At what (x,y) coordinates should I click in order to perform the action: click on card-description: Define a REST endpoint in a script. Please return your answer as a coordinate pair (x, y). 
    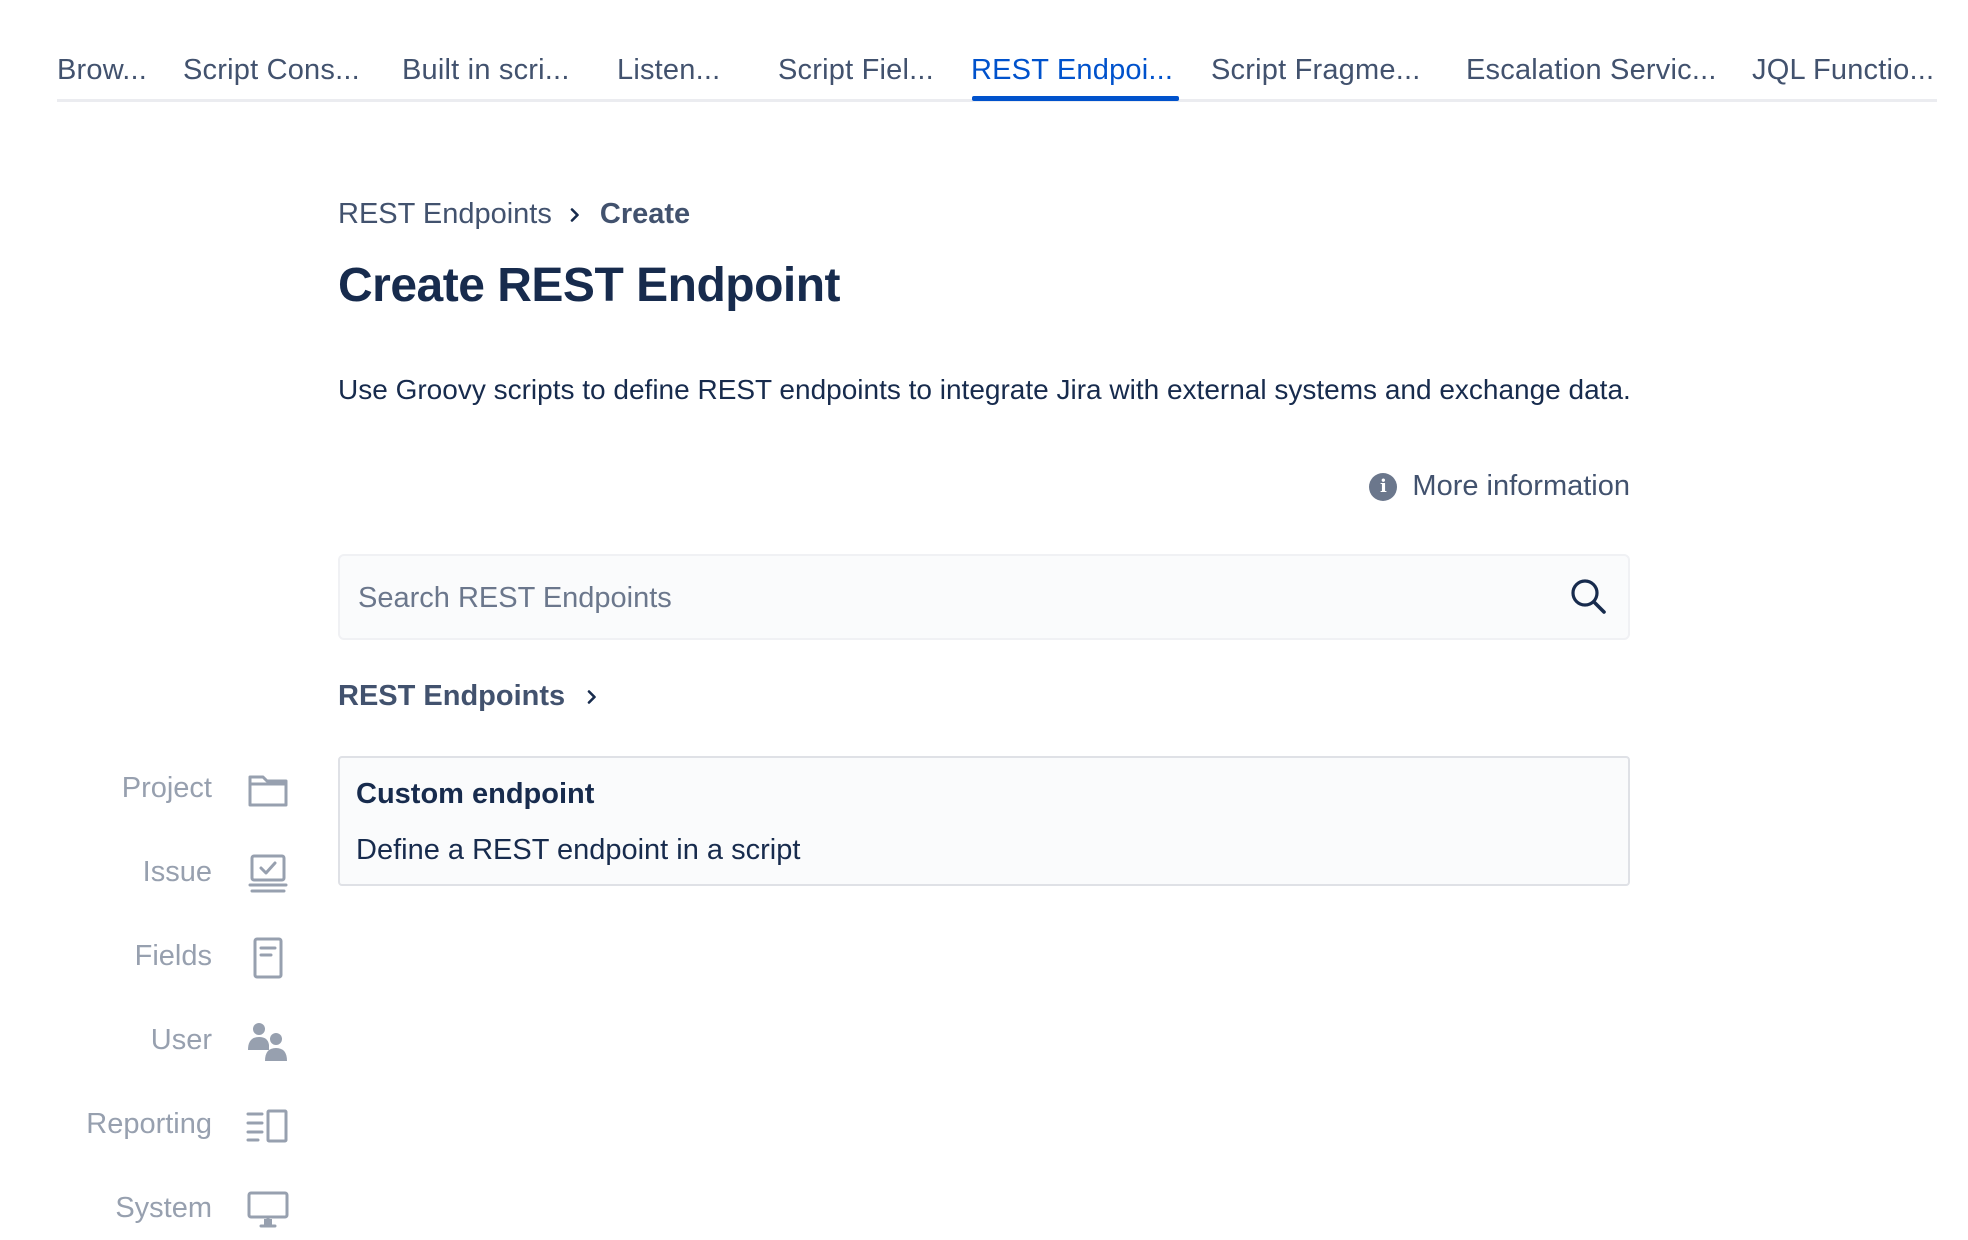
    Looking at the image, I should click on (578, 850).